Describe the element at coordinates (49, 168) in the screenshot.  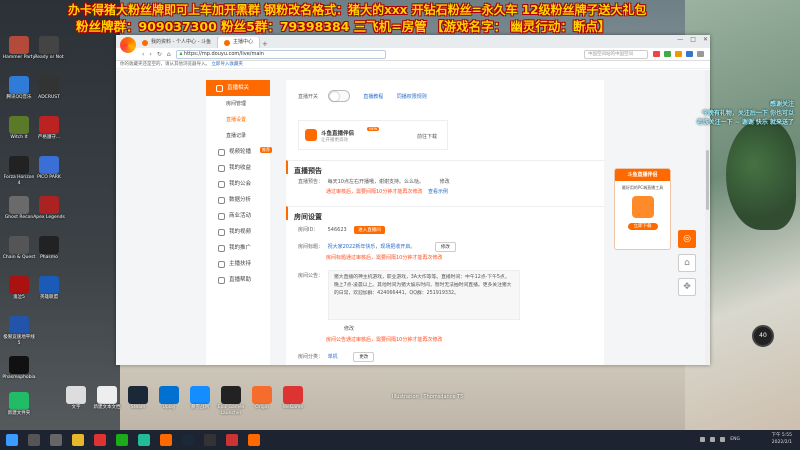
I see `desktop-icon: PICO PARK` at that location.